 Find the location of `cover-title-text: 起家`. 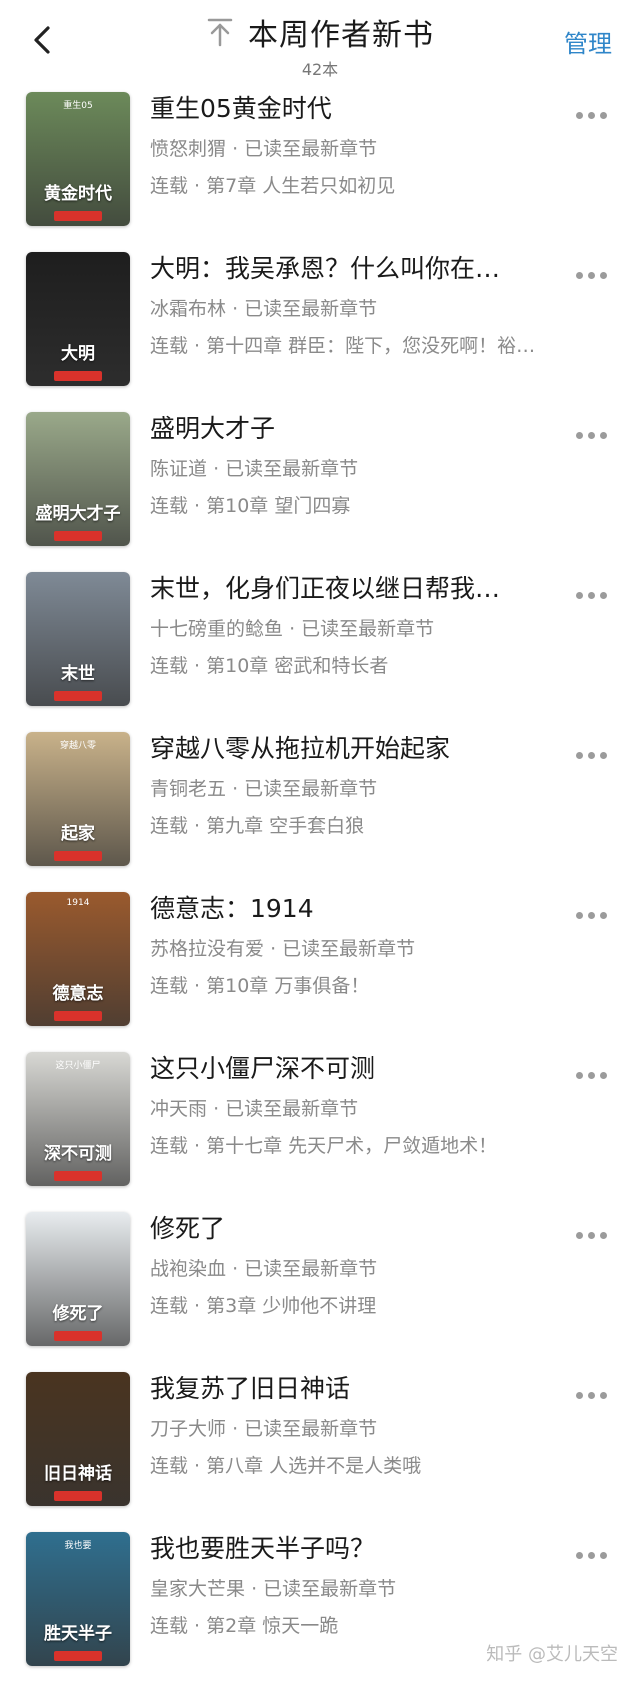

cover-title-text: 起家 is located at coordinates (78, 834).